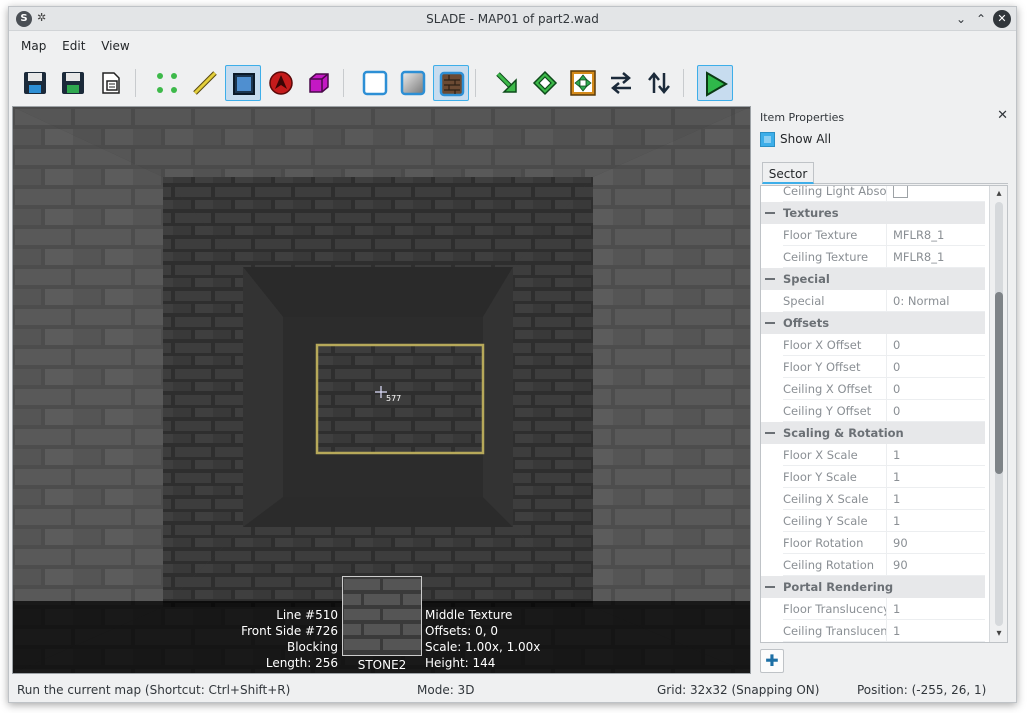 Image resolution: width=1029 pixels, height=713 pixels. Describe the element at coordinates (319, 83) in the screenshot. I see `3d-mode-button` at that location.